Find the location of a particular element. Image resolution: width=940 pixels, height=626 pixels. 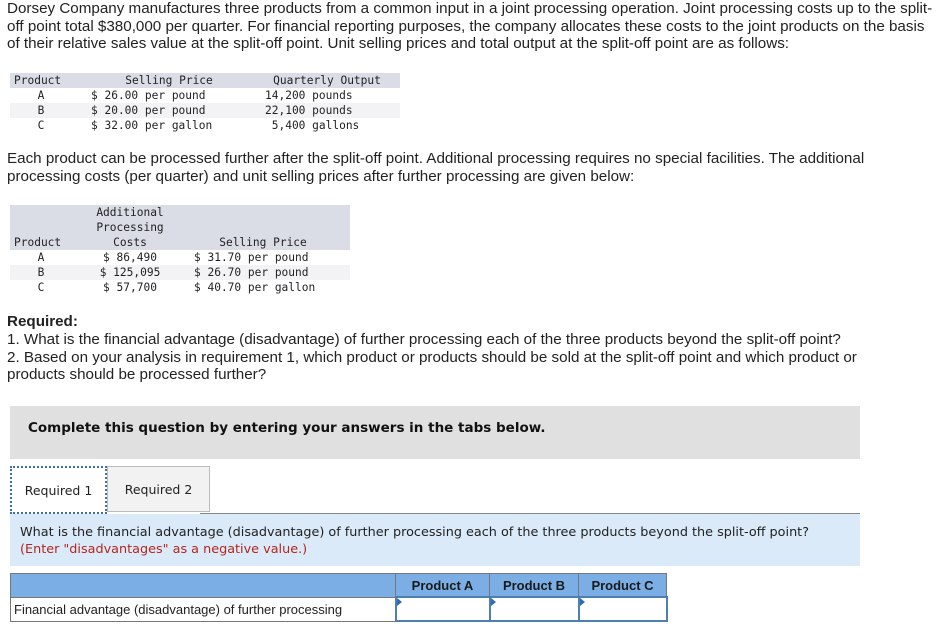

table-row: B $ 125,095 $ 26.70 per pound is located at coordinates (180, 272).